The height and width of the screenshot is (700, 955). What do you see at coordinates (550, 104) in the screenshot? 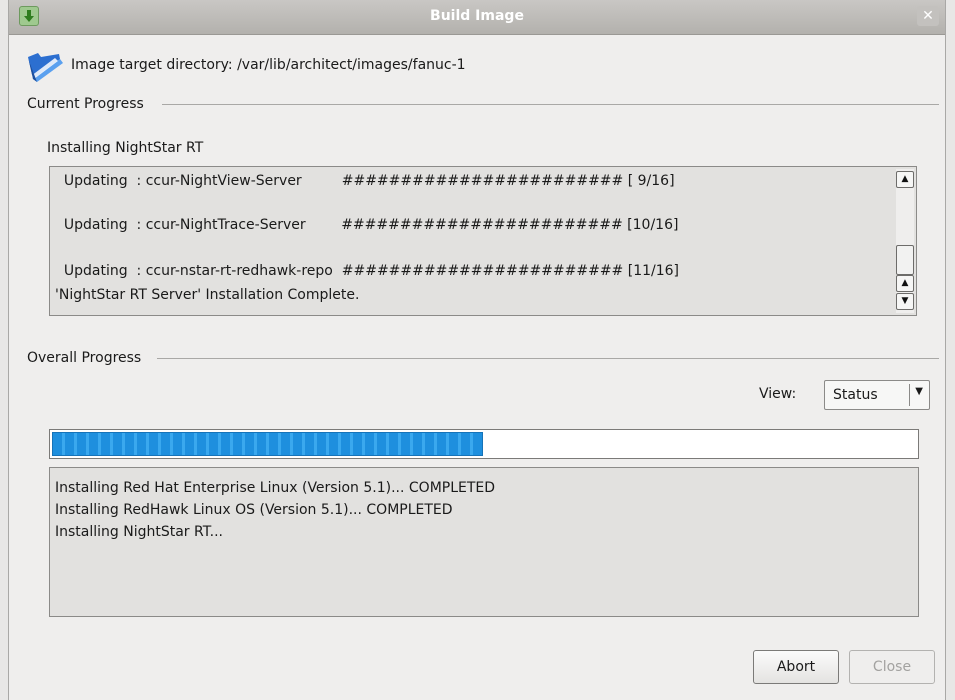
I see `current-progress-divider` at bounding box center [550, 104].